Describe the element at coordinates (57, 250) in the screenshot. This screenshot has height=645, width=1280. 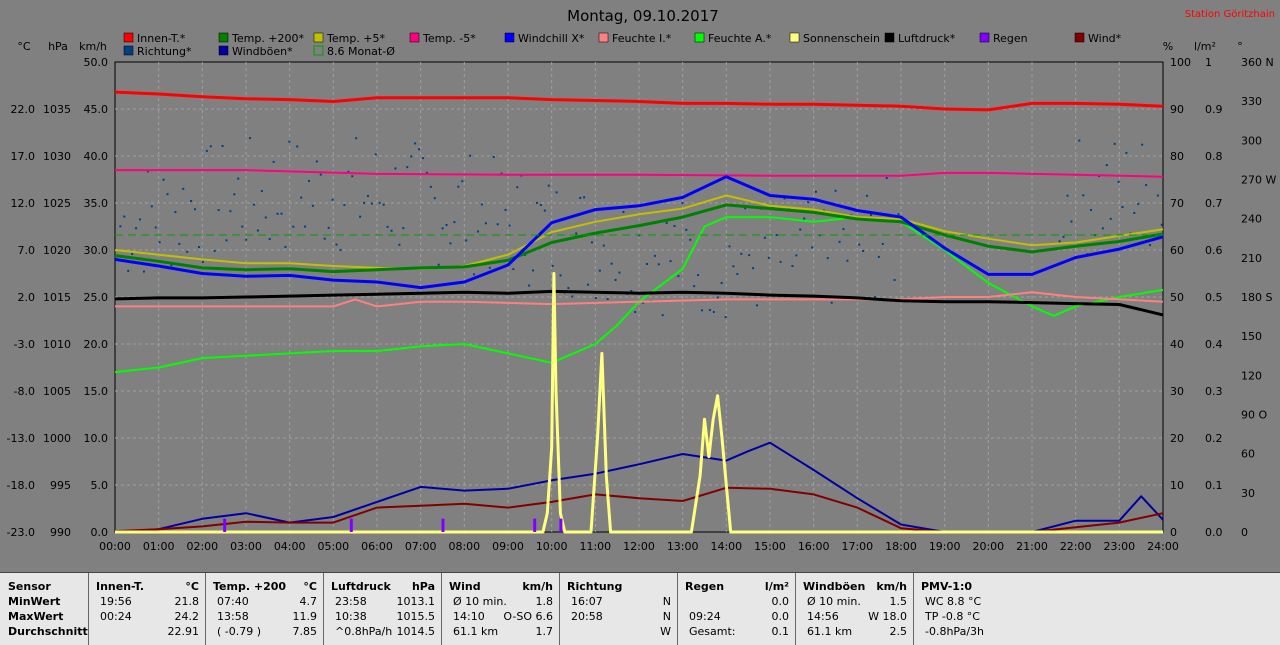
I see `pressure-axis-tick: 1020` at that location.